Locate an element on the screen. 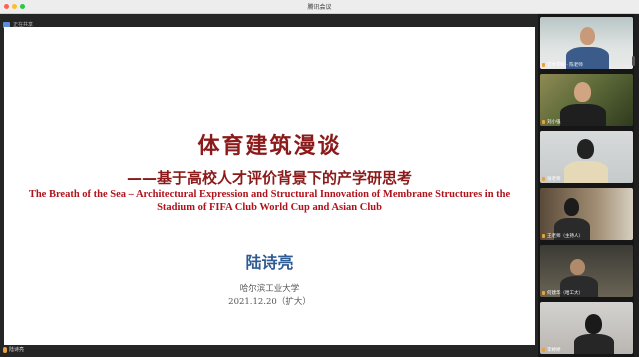  participant-name-tag: 张老师 is located at coordinates (551, 179).